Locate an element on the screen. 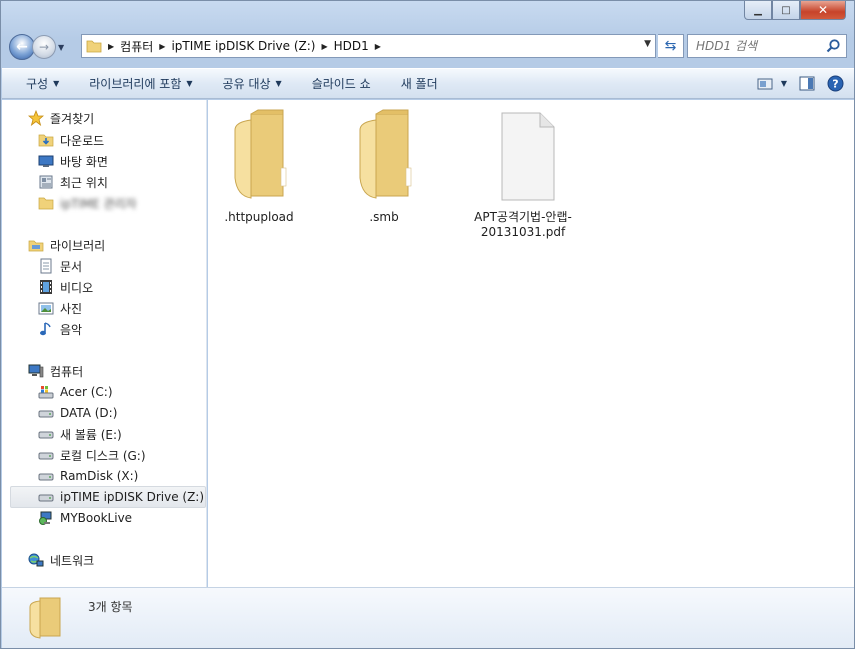 Image resolution: width=855 pixels, height=649 pixels. nav-network: 네트워크 is located at coordinates (61, 560).